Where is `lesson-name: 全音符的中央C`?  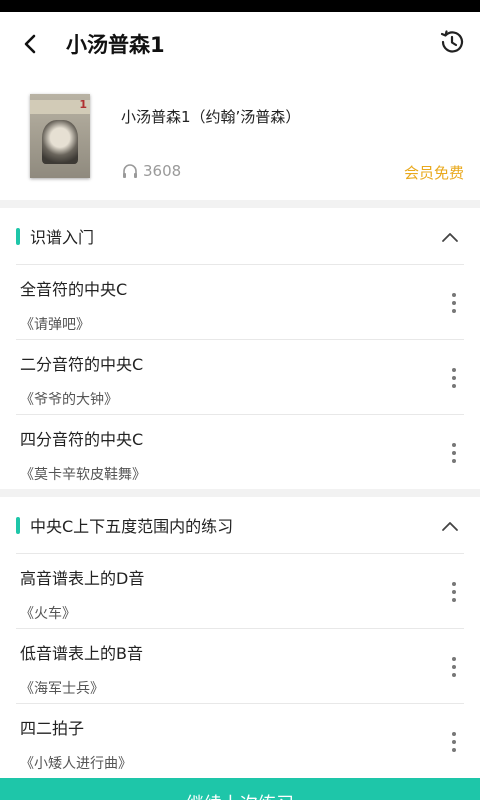 lesson-name: 全音符的中央C is located at coordinates (74, 289).